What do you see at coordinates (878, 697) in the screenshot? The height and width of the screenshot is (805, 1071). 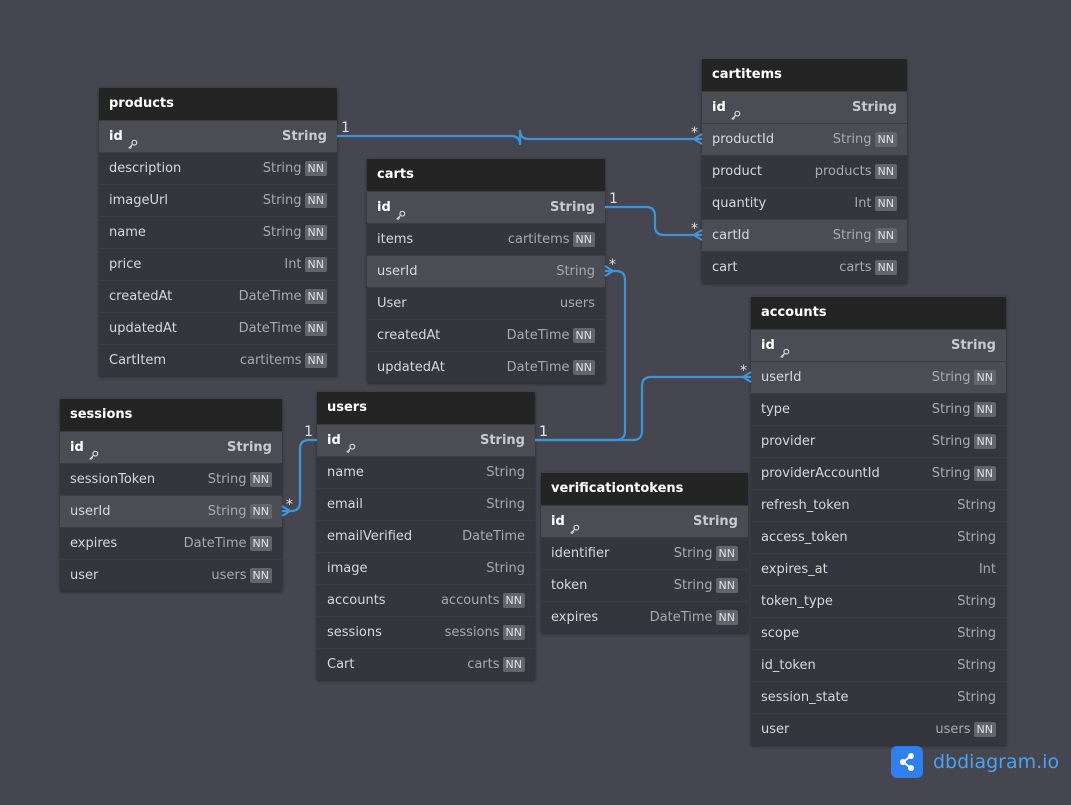 I see `field-row-session_state: session_state String` at bounding box center [878, 697].